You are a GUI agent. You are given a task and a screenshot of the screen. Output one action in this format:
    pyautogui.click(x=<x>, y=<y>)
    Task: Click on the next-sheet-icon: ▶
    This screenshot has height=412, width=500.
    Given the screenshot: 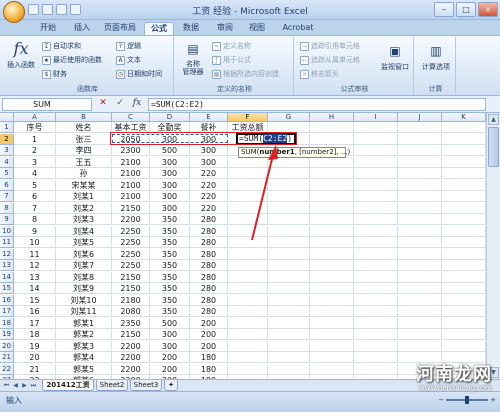 What is the action you would take?
    pyautogui.click(x=24, y=385)
    